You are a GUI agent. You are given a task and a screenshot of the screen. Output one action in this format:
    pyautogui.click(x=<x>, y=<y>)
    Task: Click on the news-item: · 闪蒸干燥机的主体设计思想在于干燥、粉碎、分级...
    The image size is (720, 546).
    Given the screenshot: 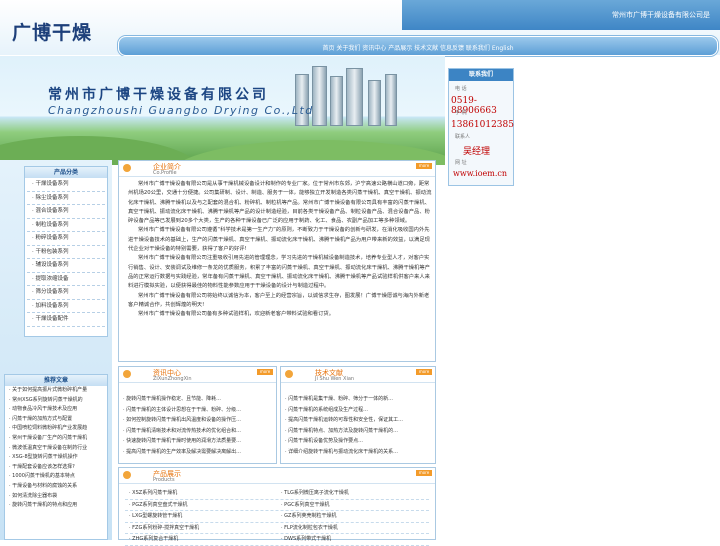 What is the action you would take?
    pyautogui.click(x=197, y=410)
    